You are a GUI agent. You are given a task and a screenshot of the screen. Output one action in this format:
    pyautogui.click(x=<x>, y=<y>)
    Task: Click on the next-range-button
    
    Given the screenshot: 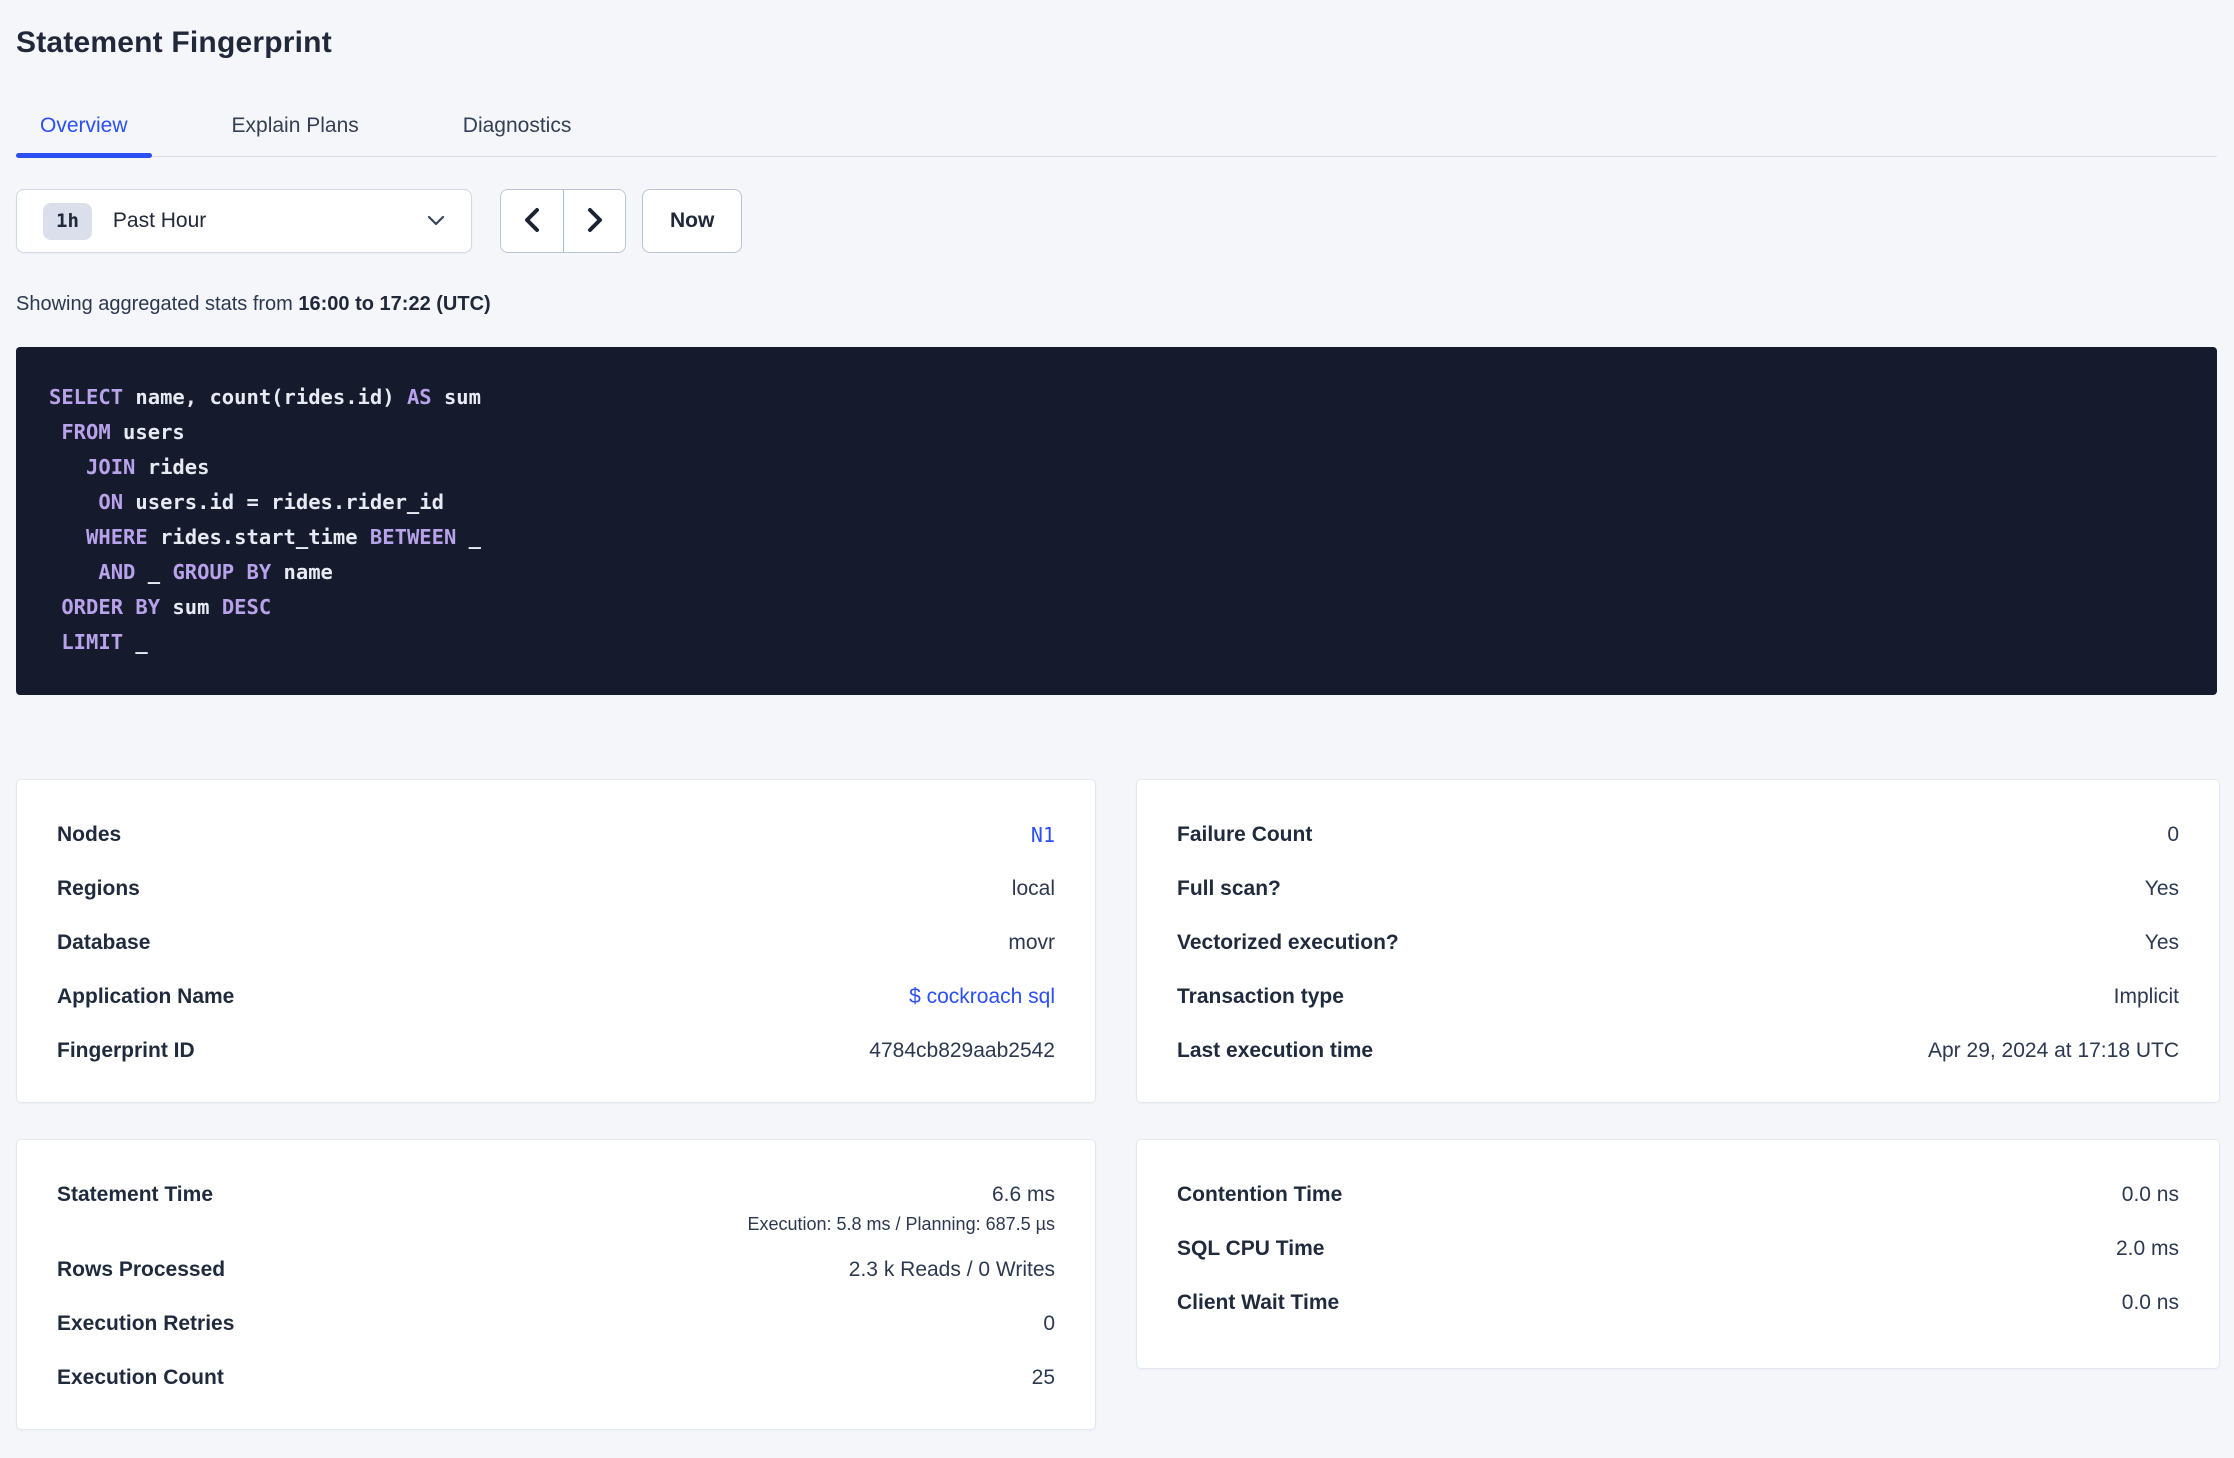 What is the action you would take?
    pyautogui.click(x=594, y=221)
    